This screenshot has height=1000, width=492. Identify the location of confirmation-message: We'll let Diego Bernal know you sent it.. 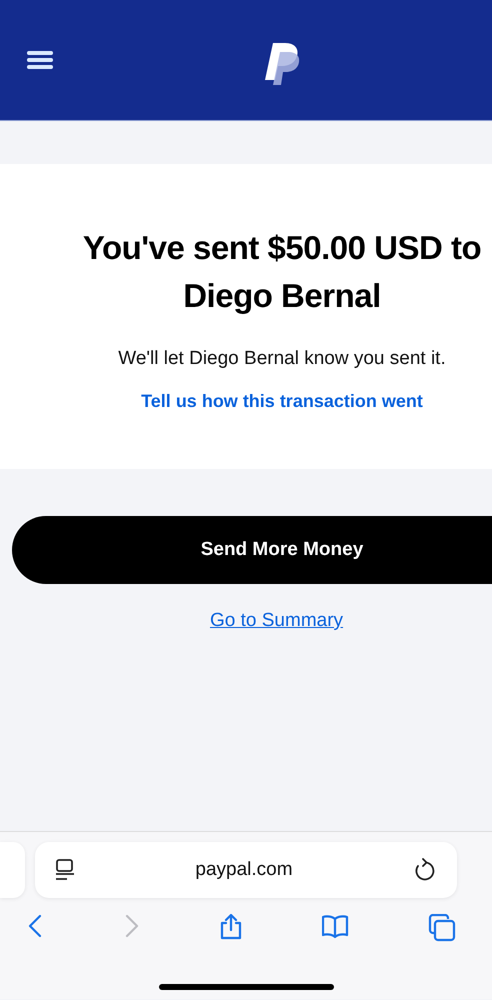
(282, 359).